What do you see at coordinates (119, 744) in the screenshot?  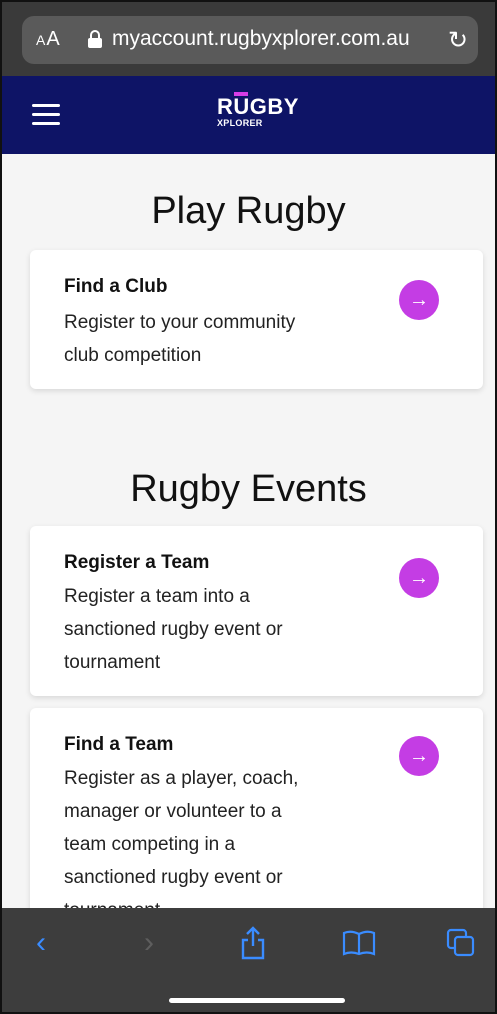 I see `card-title: Find a Team` at bounding box center [119, 744].